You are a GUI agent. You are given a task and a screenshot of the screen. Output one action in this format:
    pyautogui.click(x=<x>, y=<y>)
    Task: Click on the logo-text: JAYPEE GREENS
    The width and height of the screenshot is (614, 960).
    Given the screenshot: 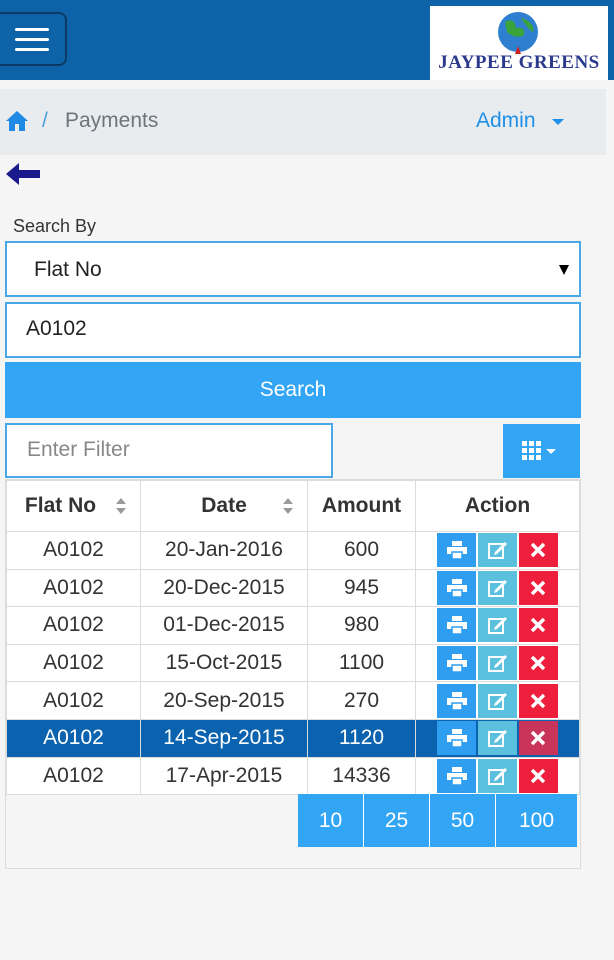 What is the action you would take?
    pyautogui.click(x=519, y=62)
    